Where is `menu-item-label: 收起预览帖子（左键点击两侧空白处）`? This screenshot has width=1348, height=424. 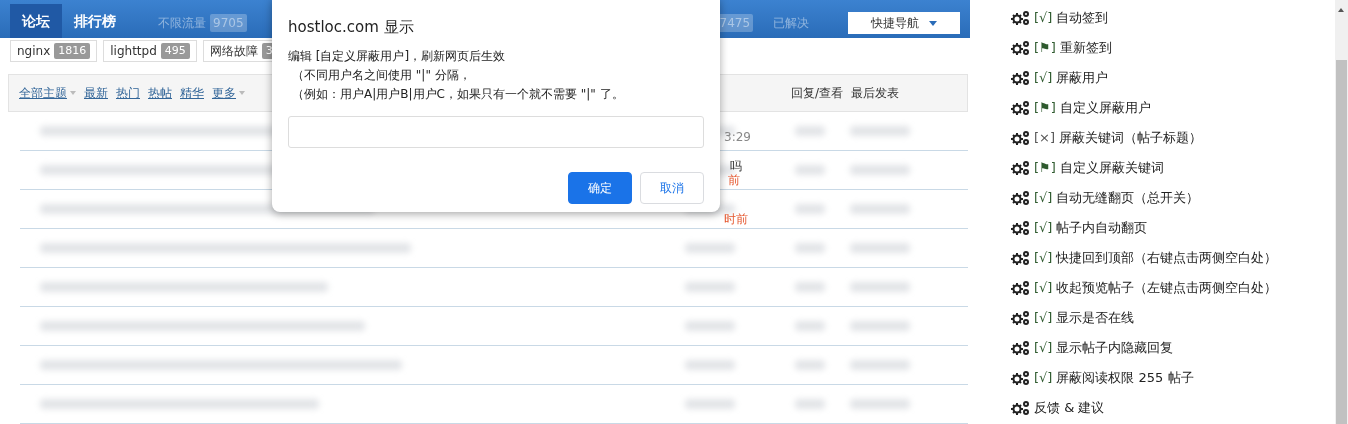 menu-item-label: 收起预览帖子（左键点击两侧空白处） is located at coordinates (1167, 288).